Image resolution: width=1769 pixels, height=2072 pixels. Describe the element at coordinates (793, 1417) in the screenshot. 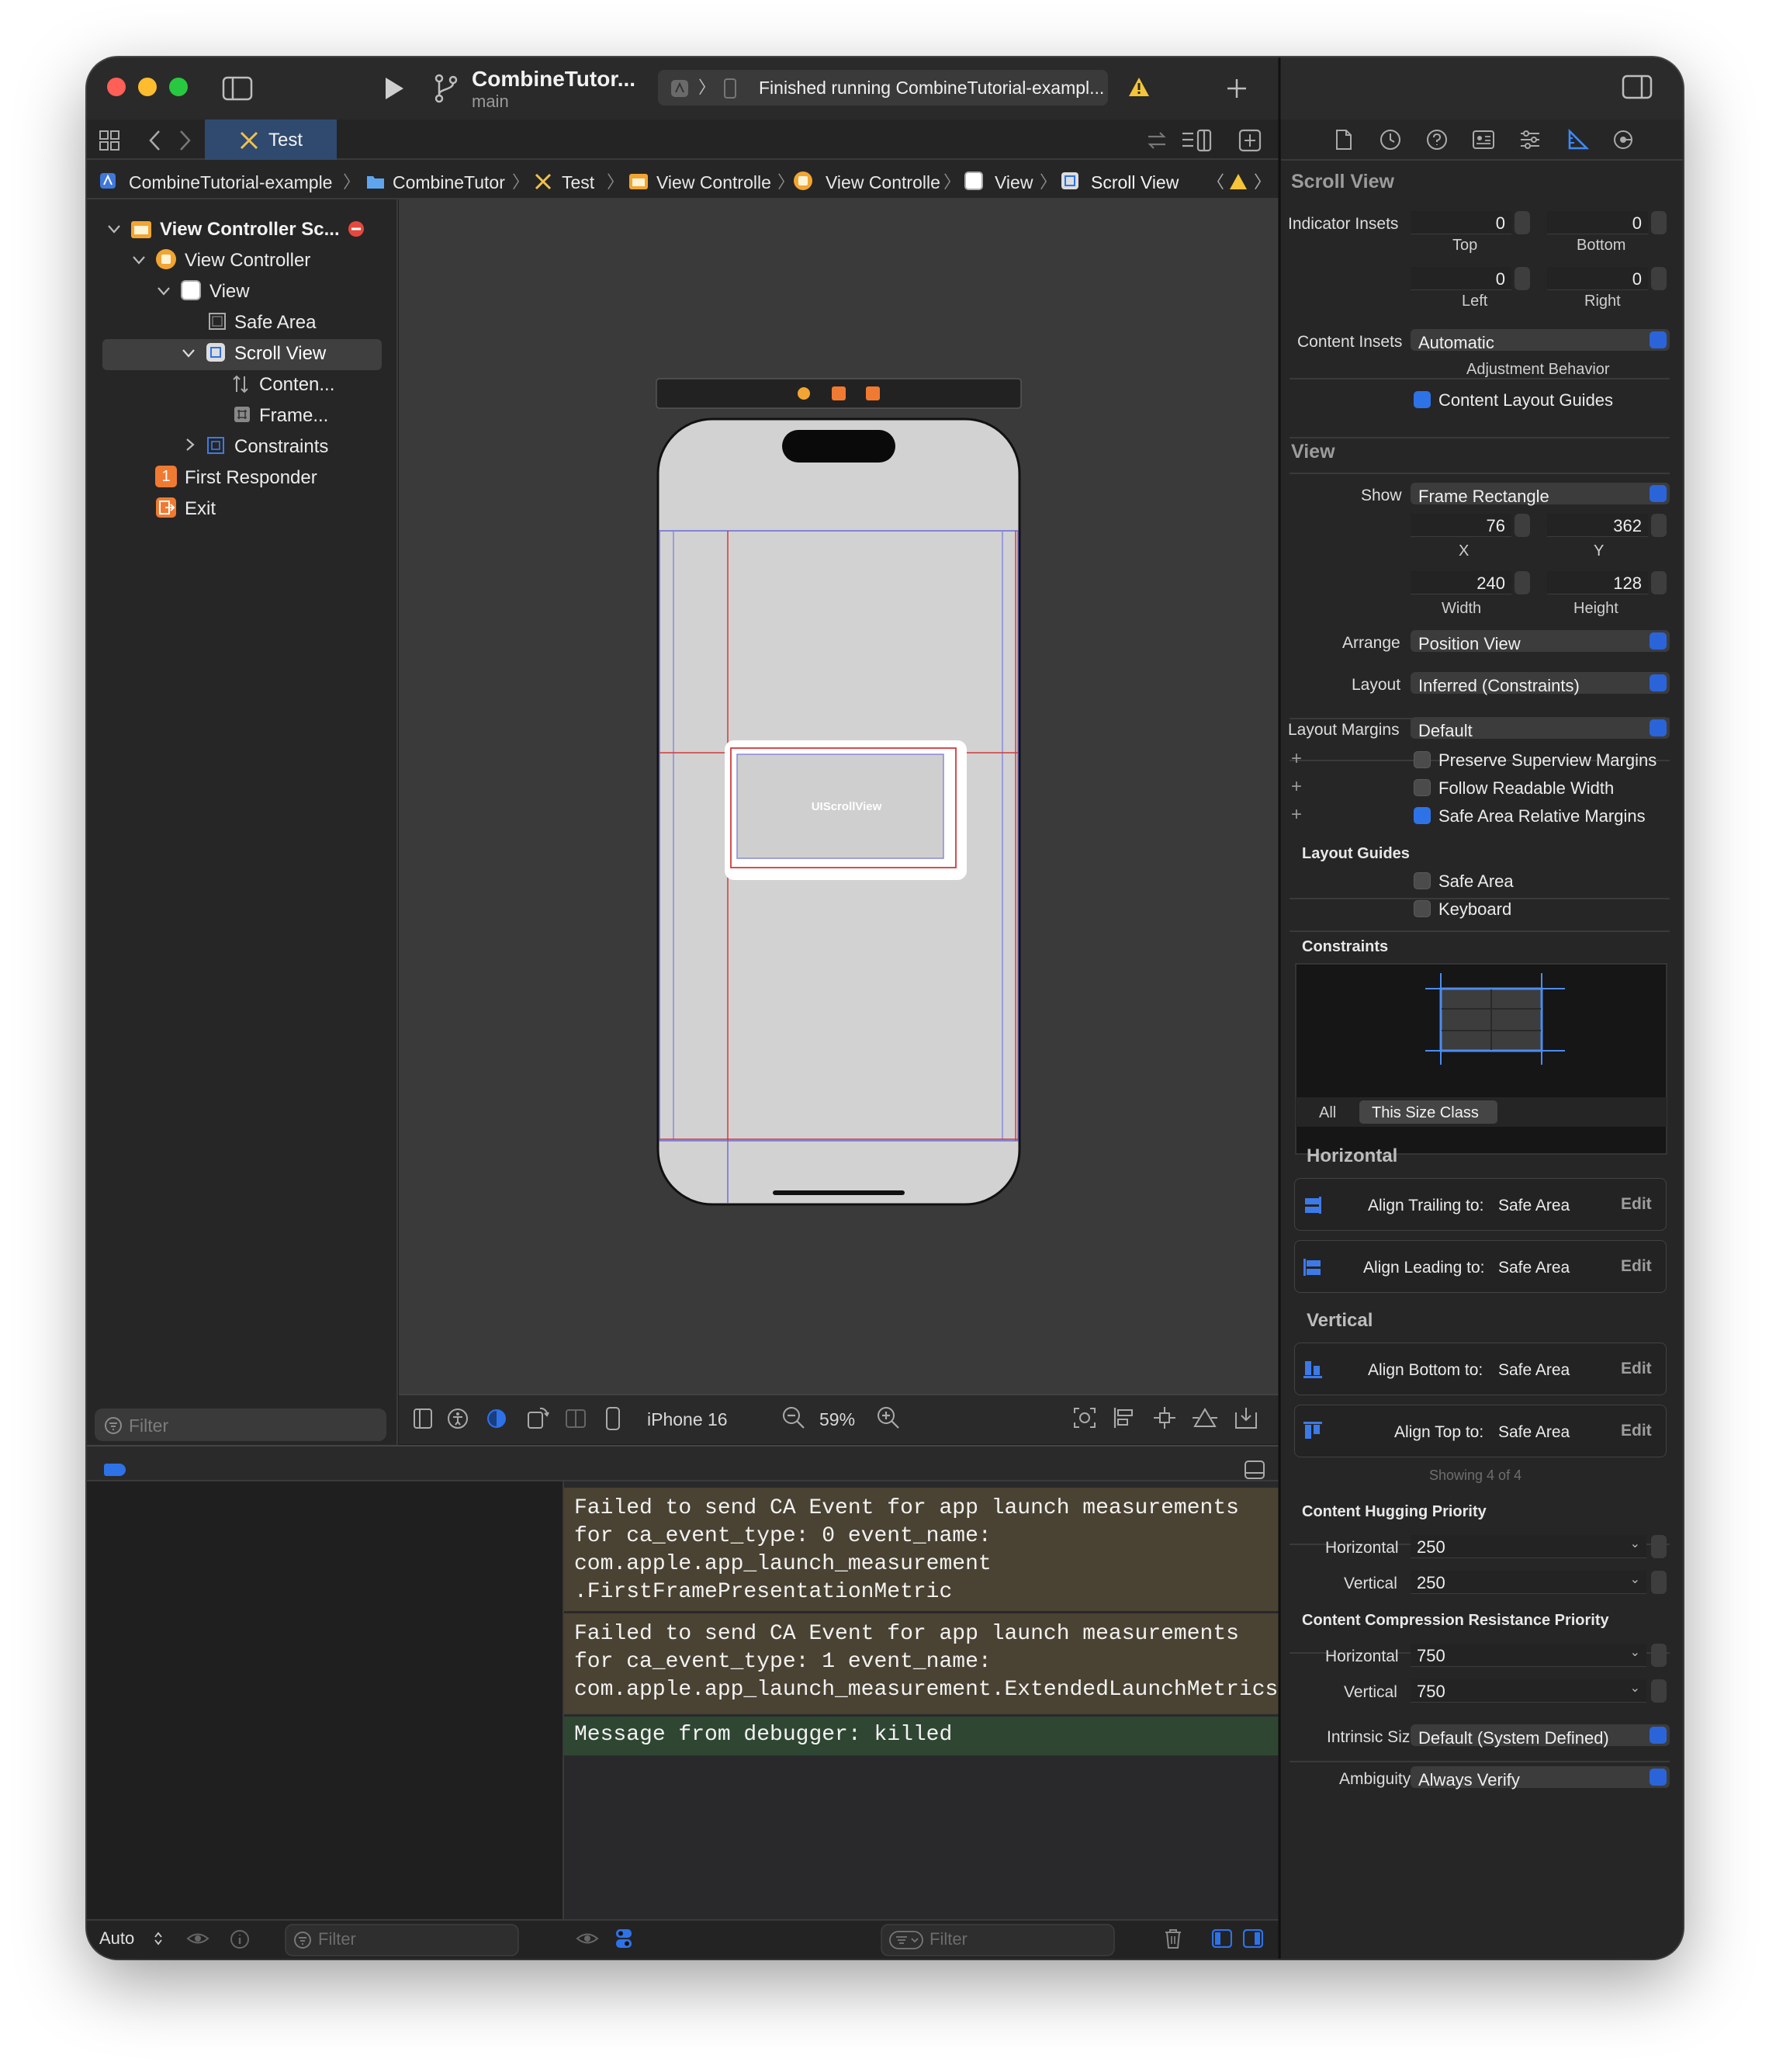

I see `zoom-out-icon` at that location.